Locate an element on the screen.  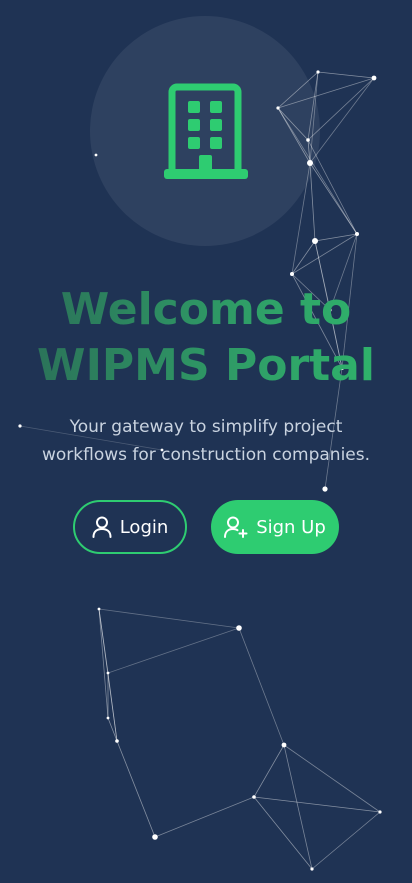
login-button: Login is located at coordinates (130, 527).